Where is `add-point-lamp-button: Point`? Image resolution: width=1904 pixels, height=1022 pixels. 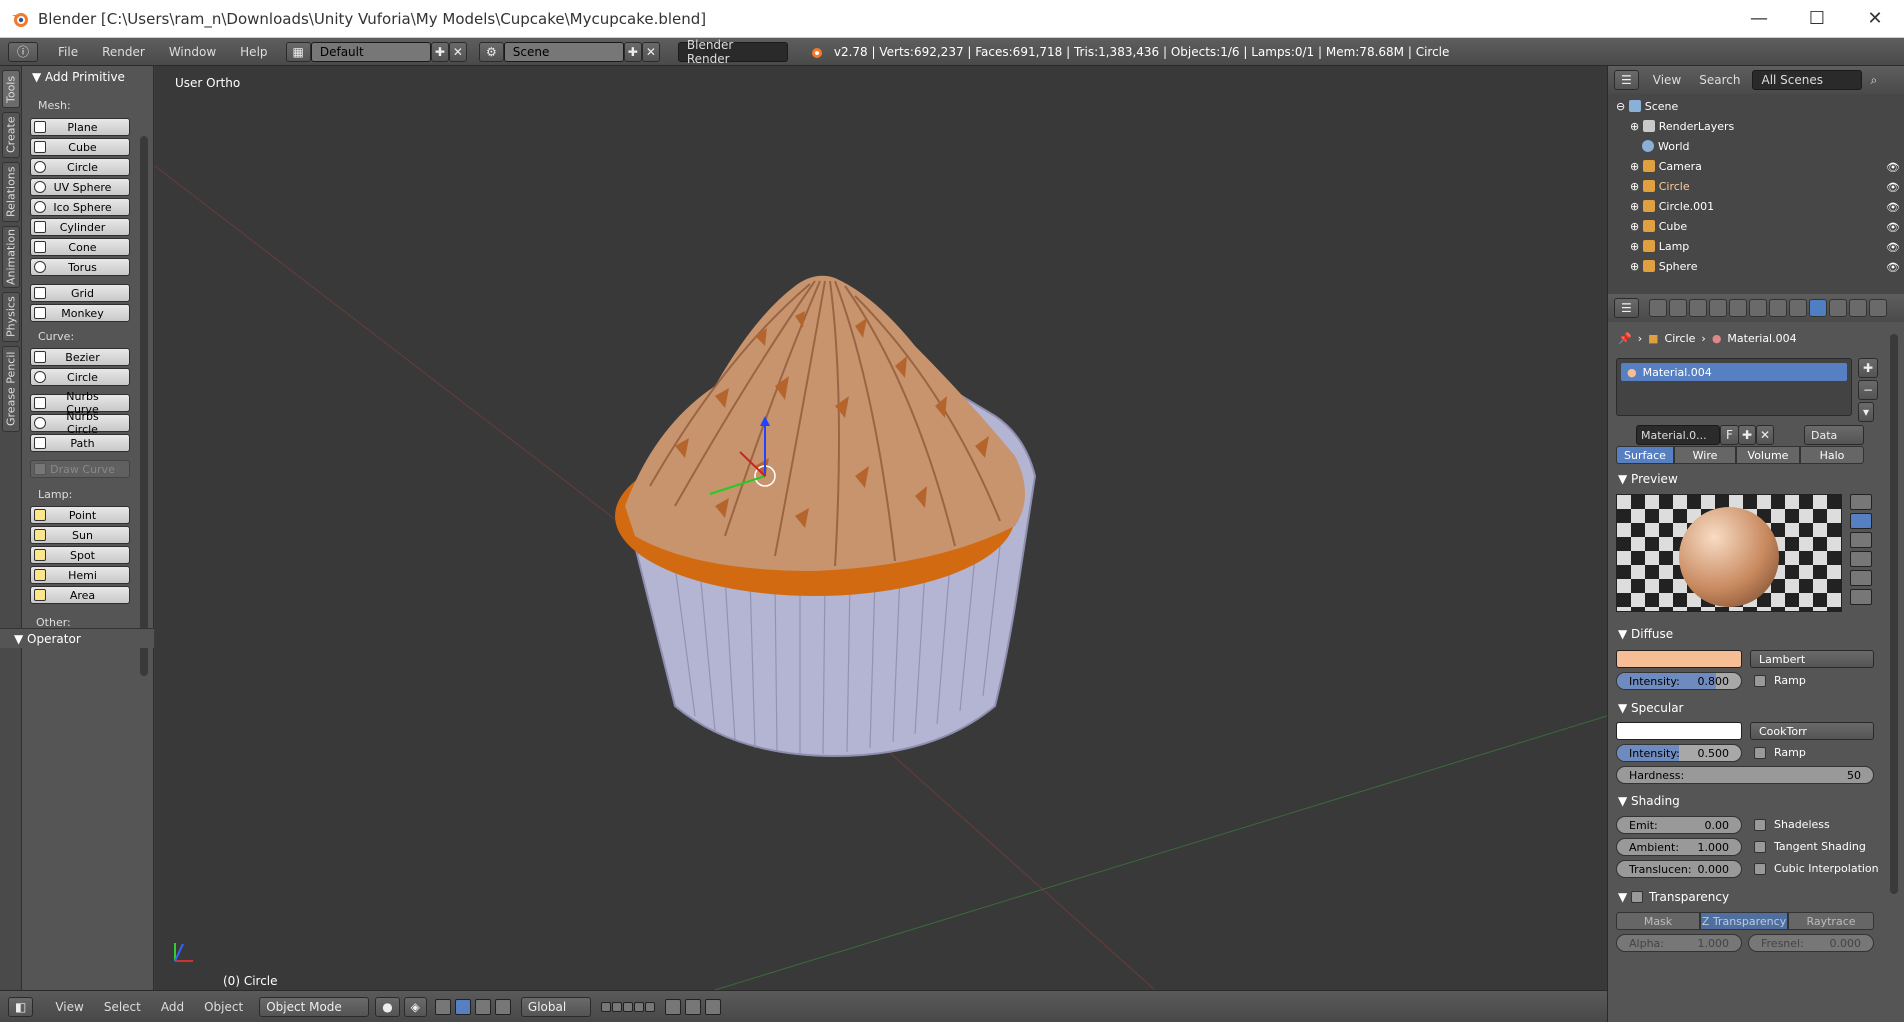 add-point-lamp-button: Point is located at coordinates (80, 515).